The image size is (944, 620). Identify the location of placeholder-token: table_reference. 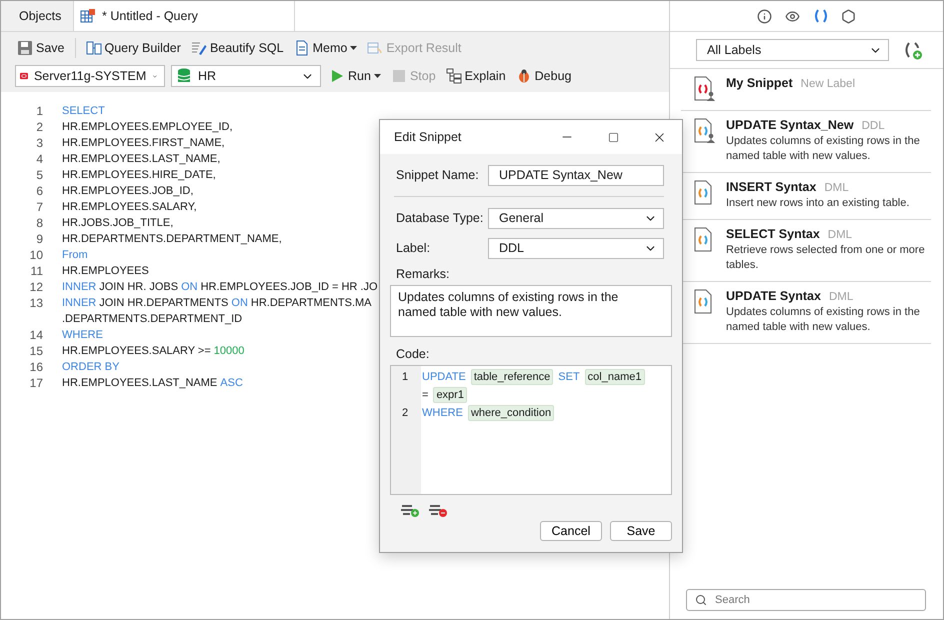
(512, 377).